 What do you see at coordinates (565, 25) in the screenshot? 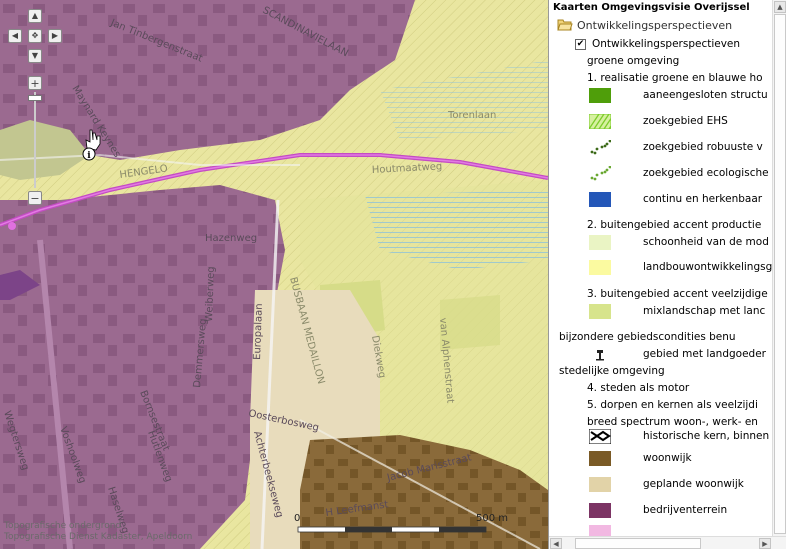
I see `folder-open-icon` at bounding box center [565, 25].